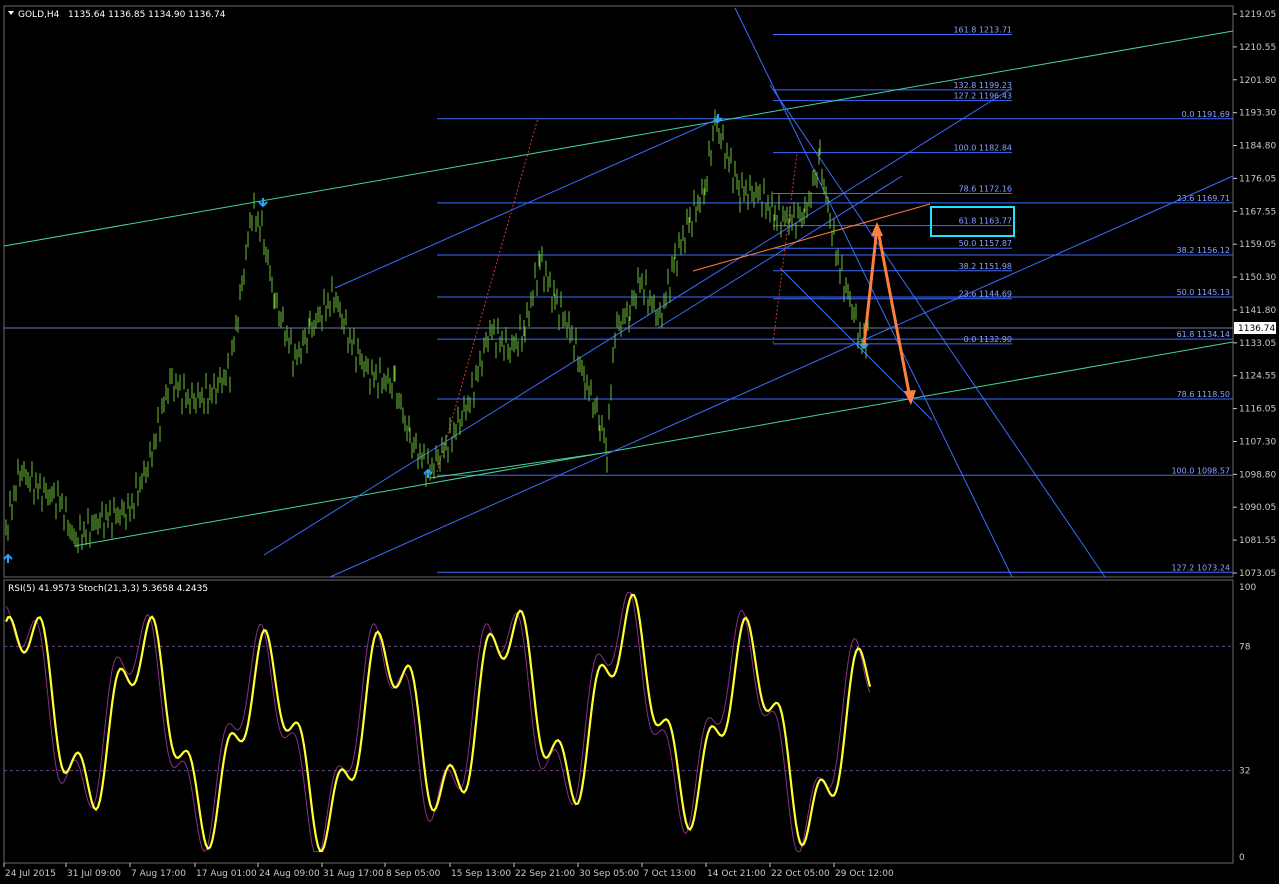 This screenshot has width=1279, height=884. Describe the element at coordinates (1257, 344) in the screenshot. I see `price-axis-label: 1133.05` at that location.